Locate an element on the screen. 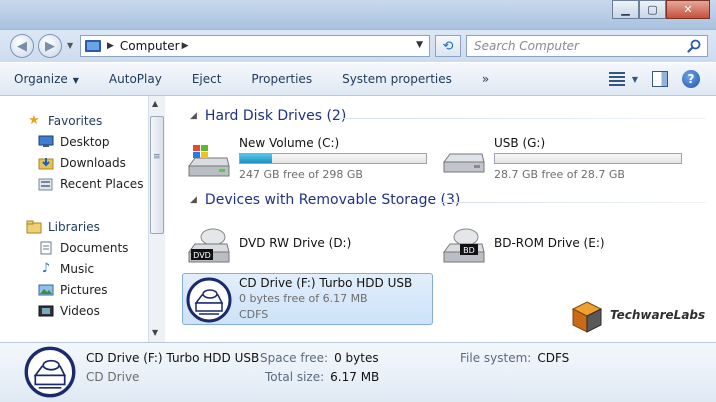 The width and height of the screenshot is (716, 402). nav-item-music: ♪ Music is located at coordinates (84, 268).